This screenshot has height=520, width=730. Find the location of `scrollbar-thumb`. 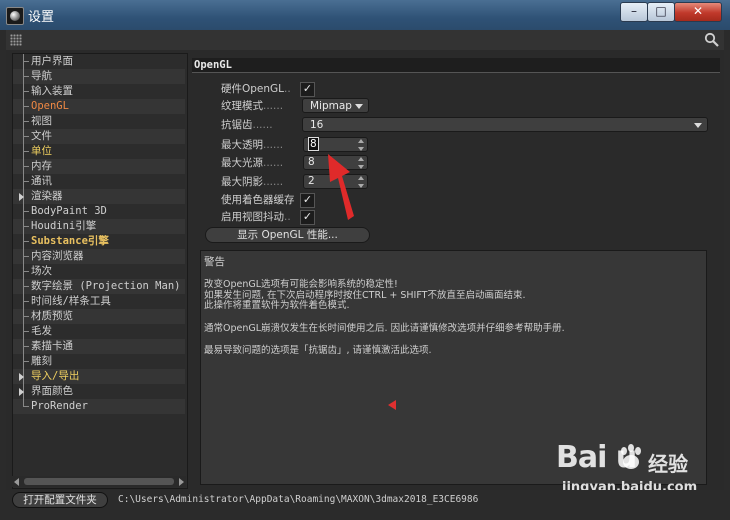

scrollbar-thumb is located at coordinates (99, 481).